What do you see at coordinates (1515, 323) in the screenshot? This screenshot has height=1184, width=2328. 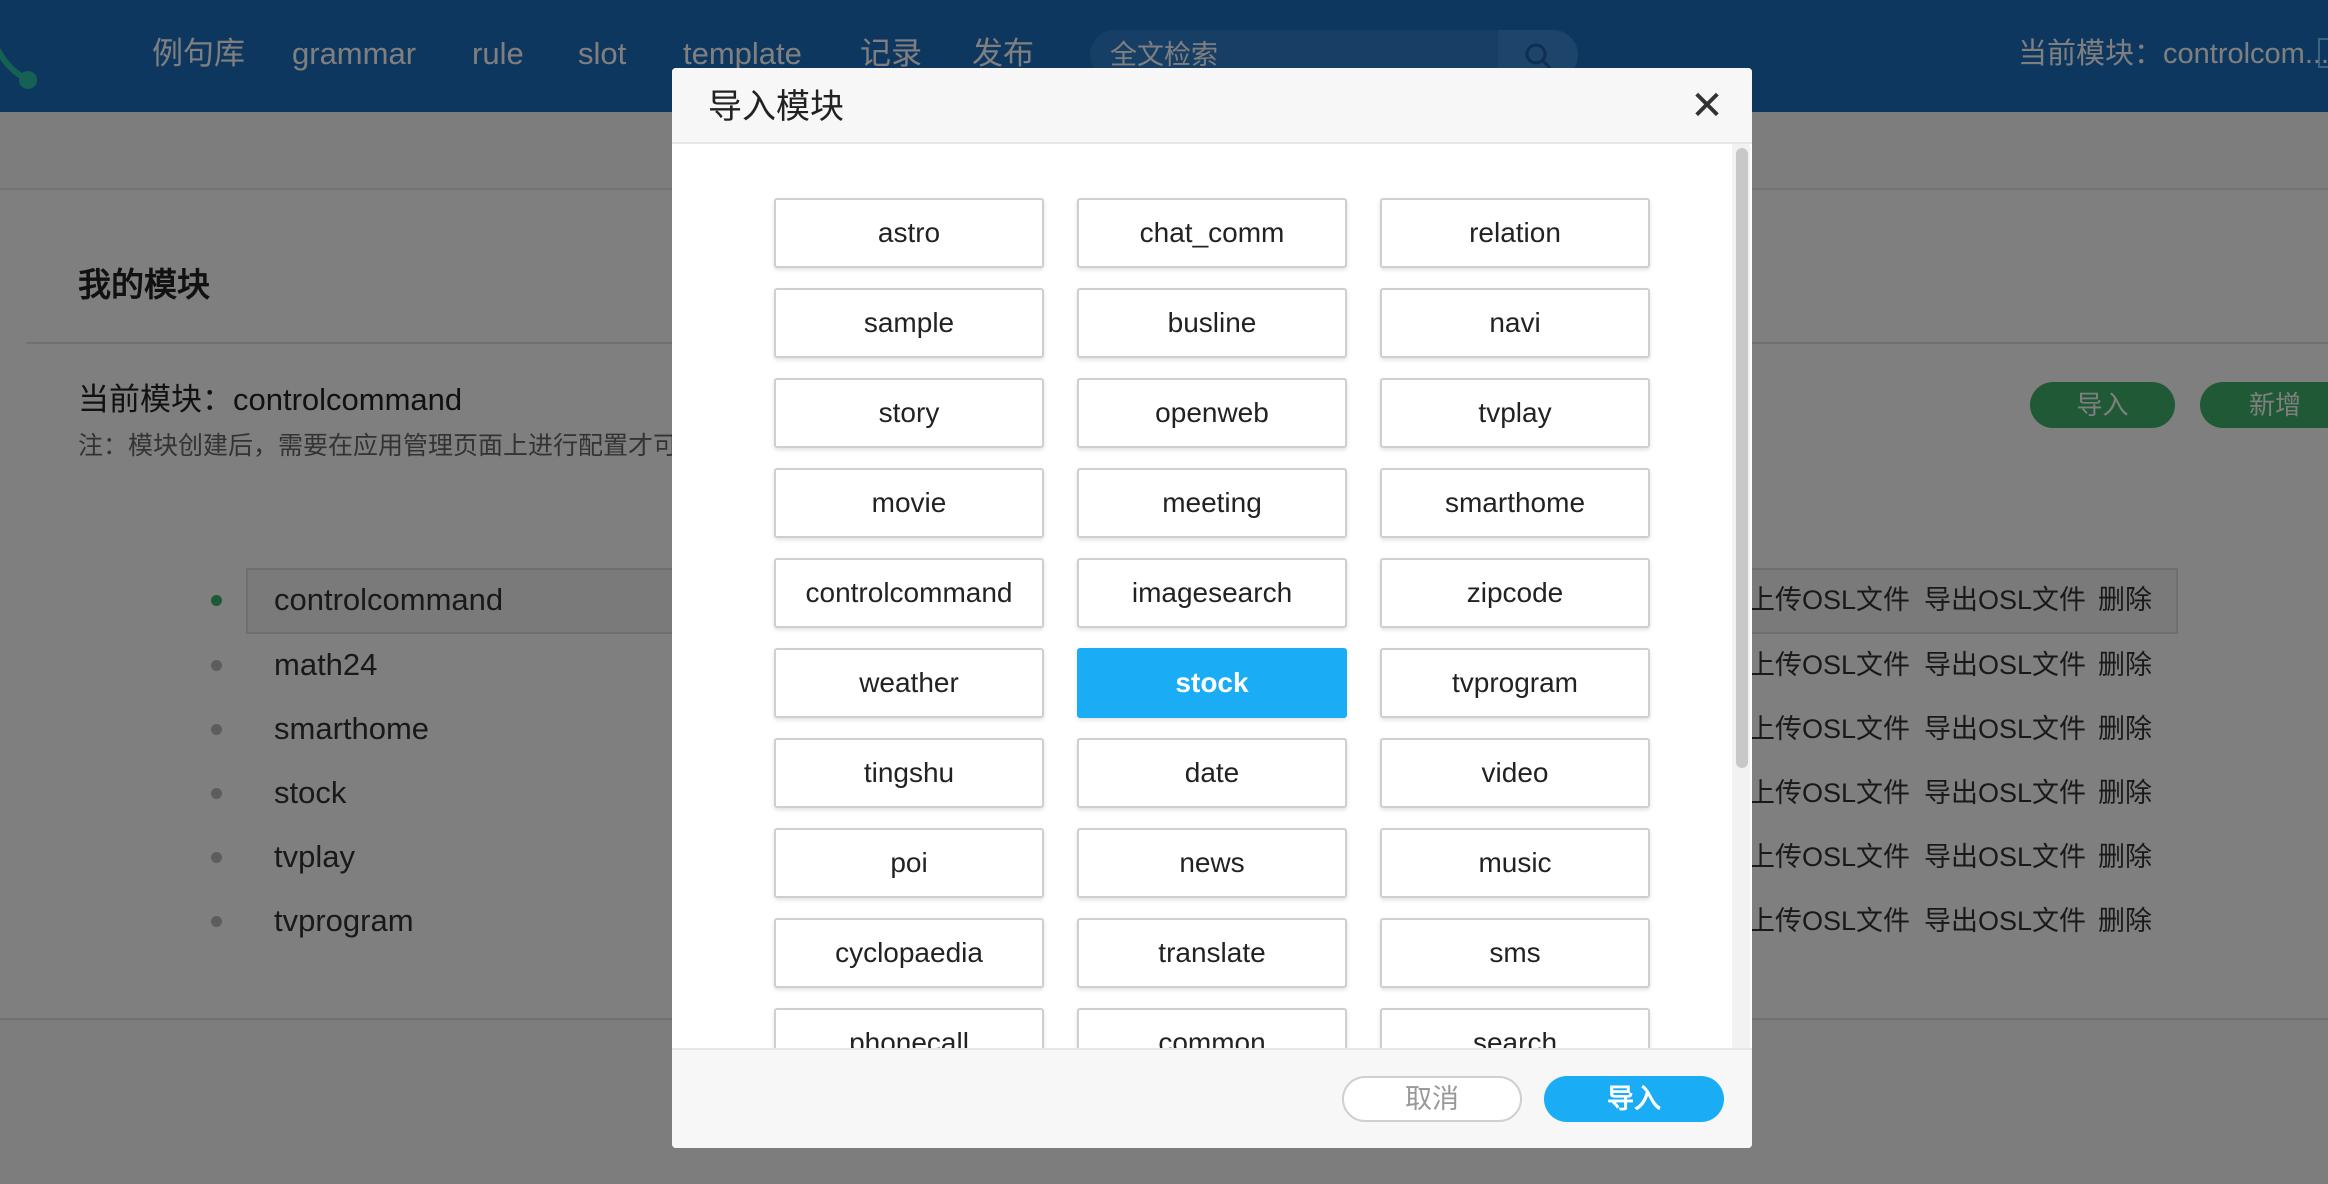 I see `module-option-button: navi` at bounding box center [1515, 323].